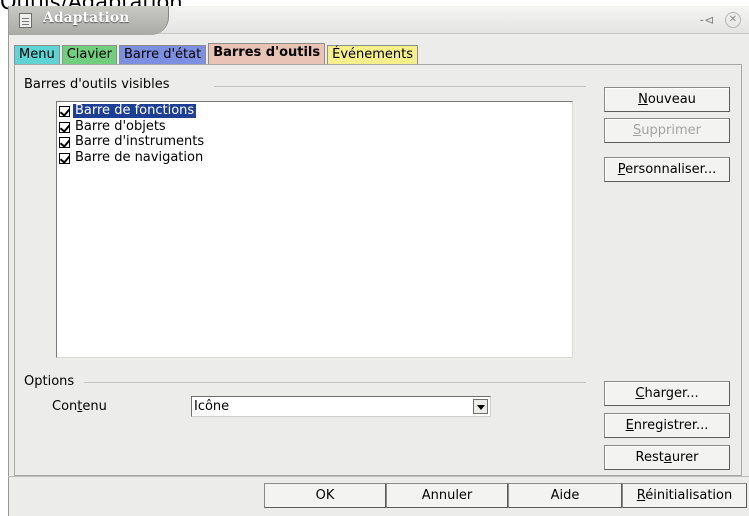 The height and width of the screenshot is (516, 749). Describe the element at coordinates (140, 141) in the screenshot. I see `list-item-label: Barre d'instruments` at that location.